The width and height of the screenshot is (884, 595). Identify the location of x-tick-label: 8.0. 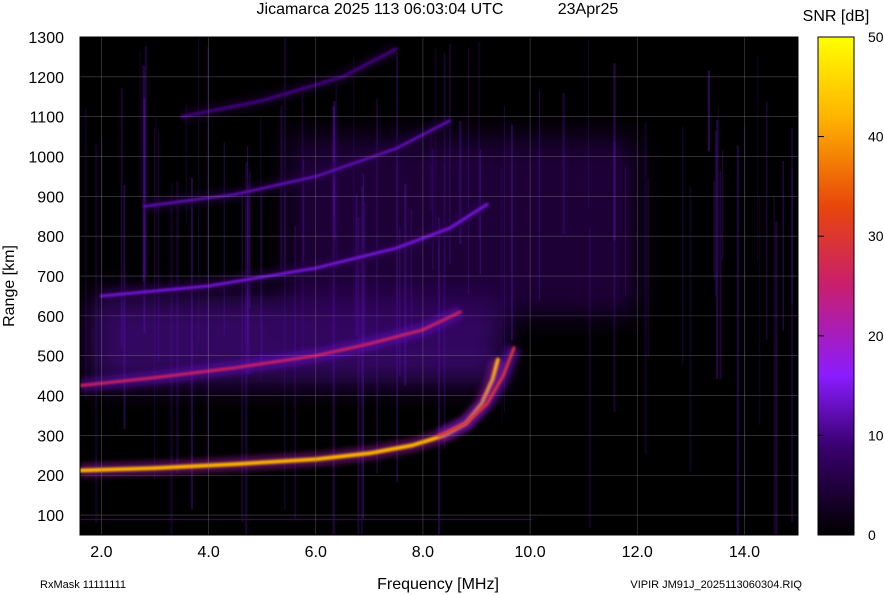
(423, 552).